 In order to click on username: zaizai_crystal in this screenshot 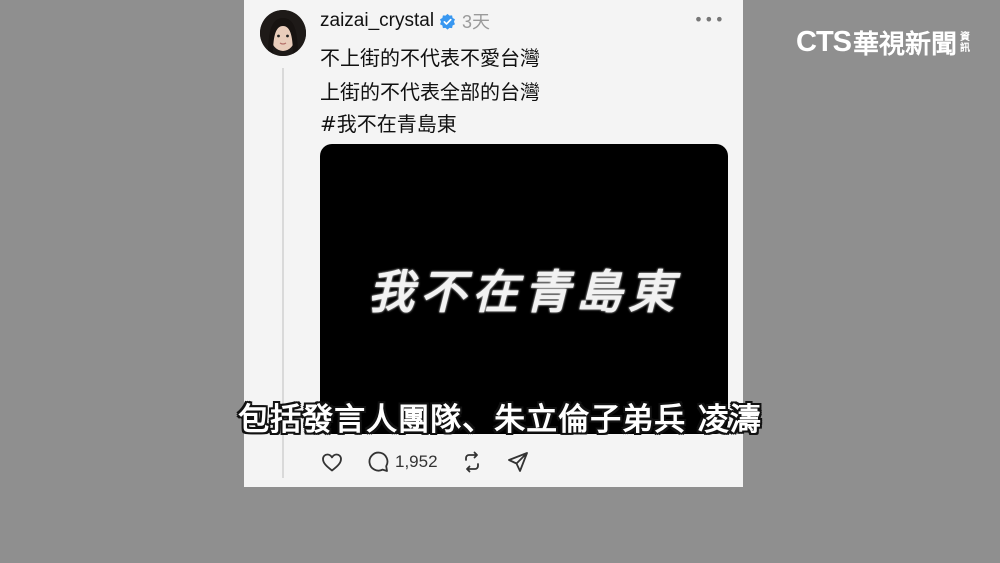, I will do `click(377, 21)`.